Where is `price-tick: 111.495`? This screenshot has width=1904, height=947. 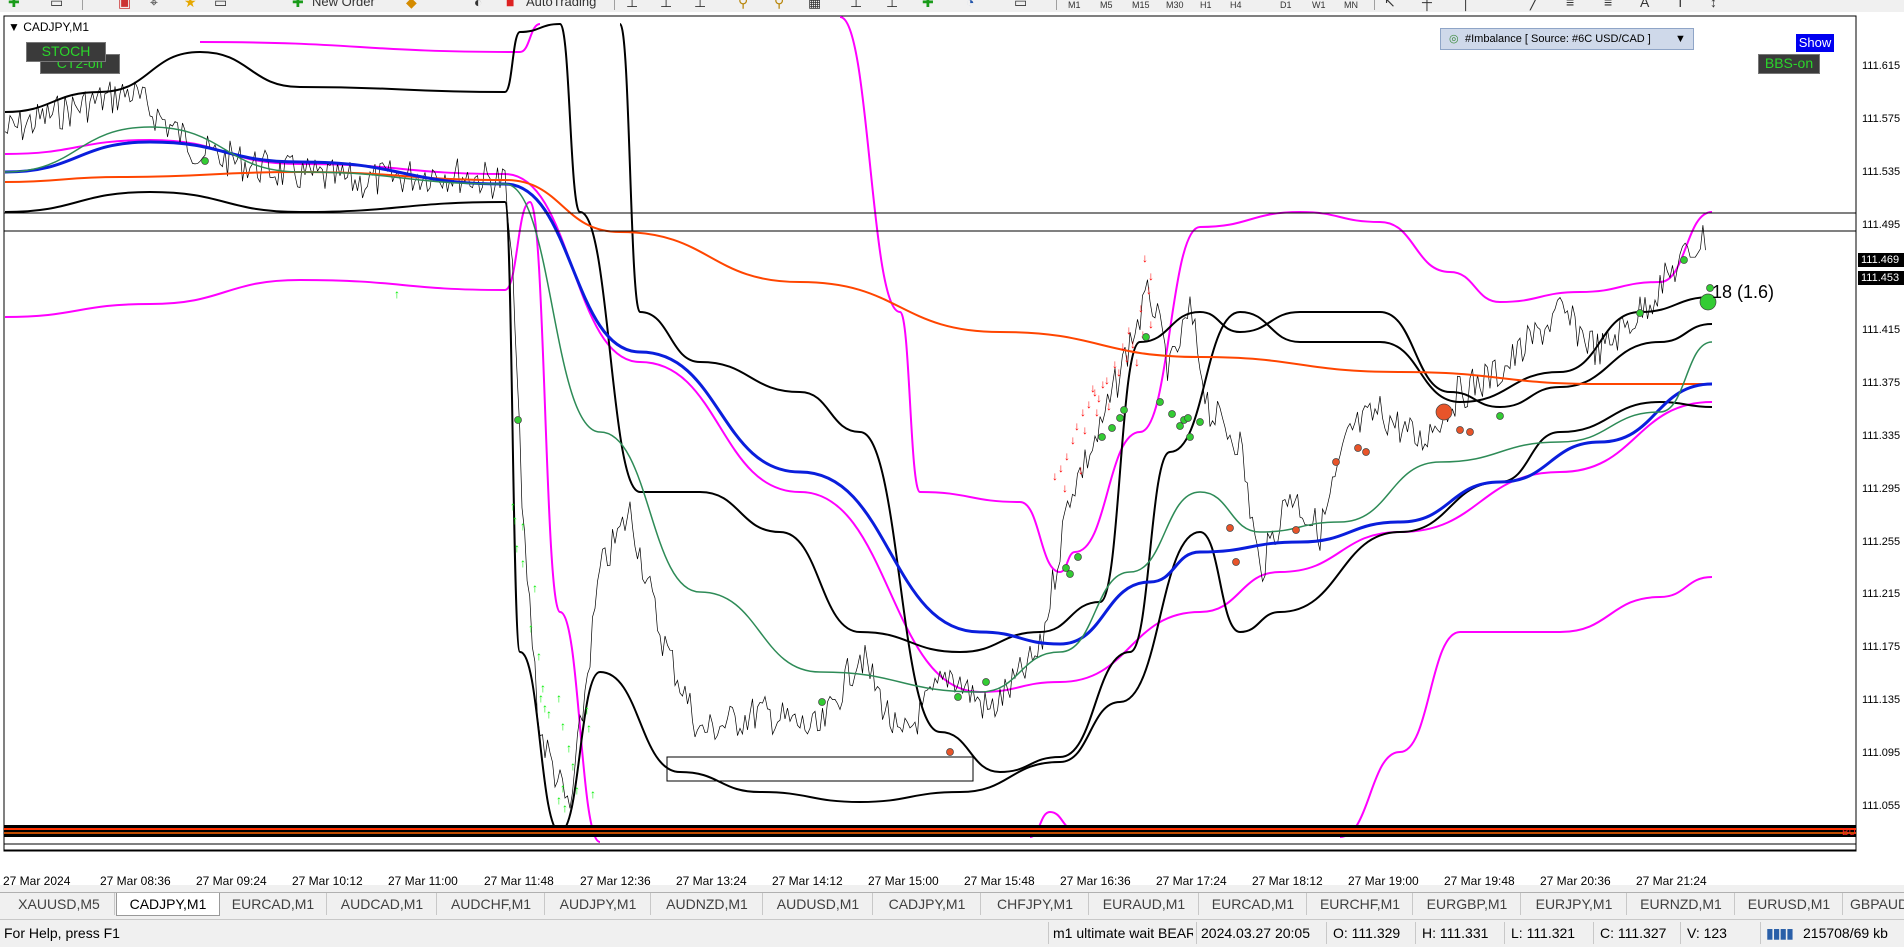
price-tick: 111.495 is located at coordinates (1881, 225).